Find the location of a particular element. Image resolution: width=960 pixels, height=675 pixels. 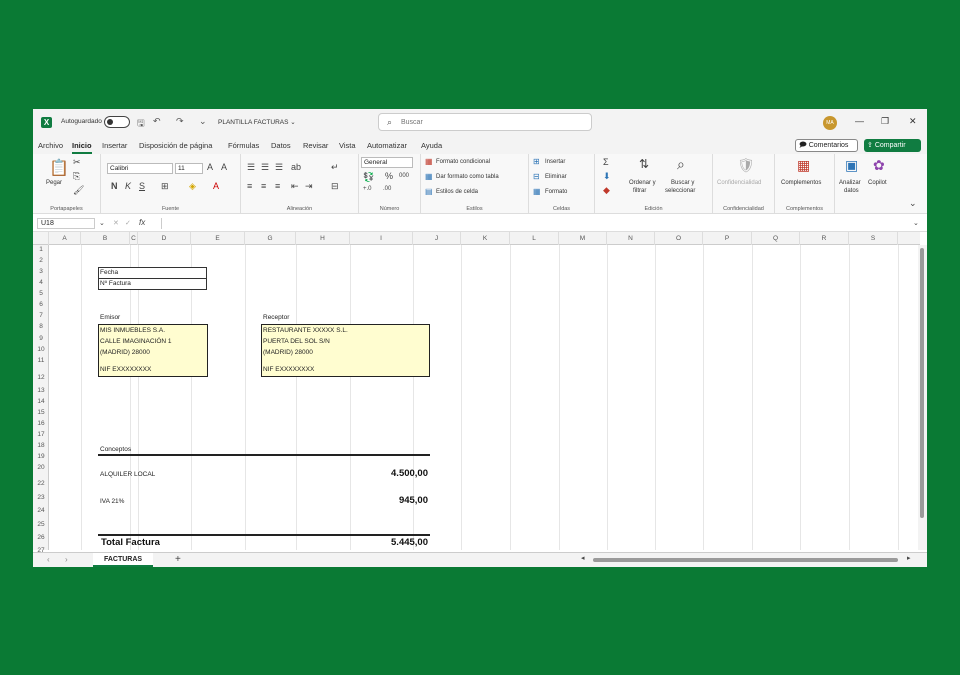

scroll-left-icon: ◂ is located at coordinates (583, 558).